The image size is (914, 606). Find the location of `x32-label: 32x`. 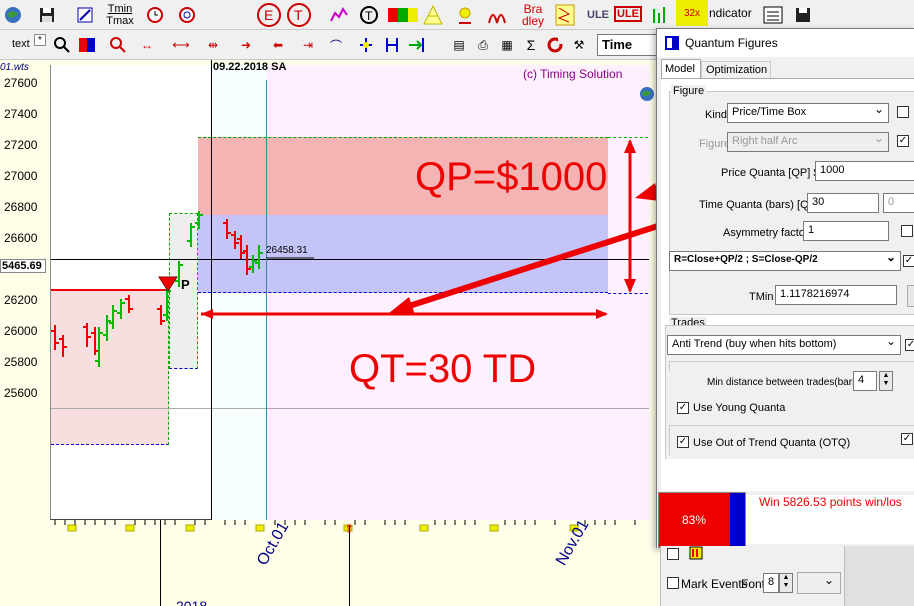

x32-label: 32x is located at coordinates (692, 13).